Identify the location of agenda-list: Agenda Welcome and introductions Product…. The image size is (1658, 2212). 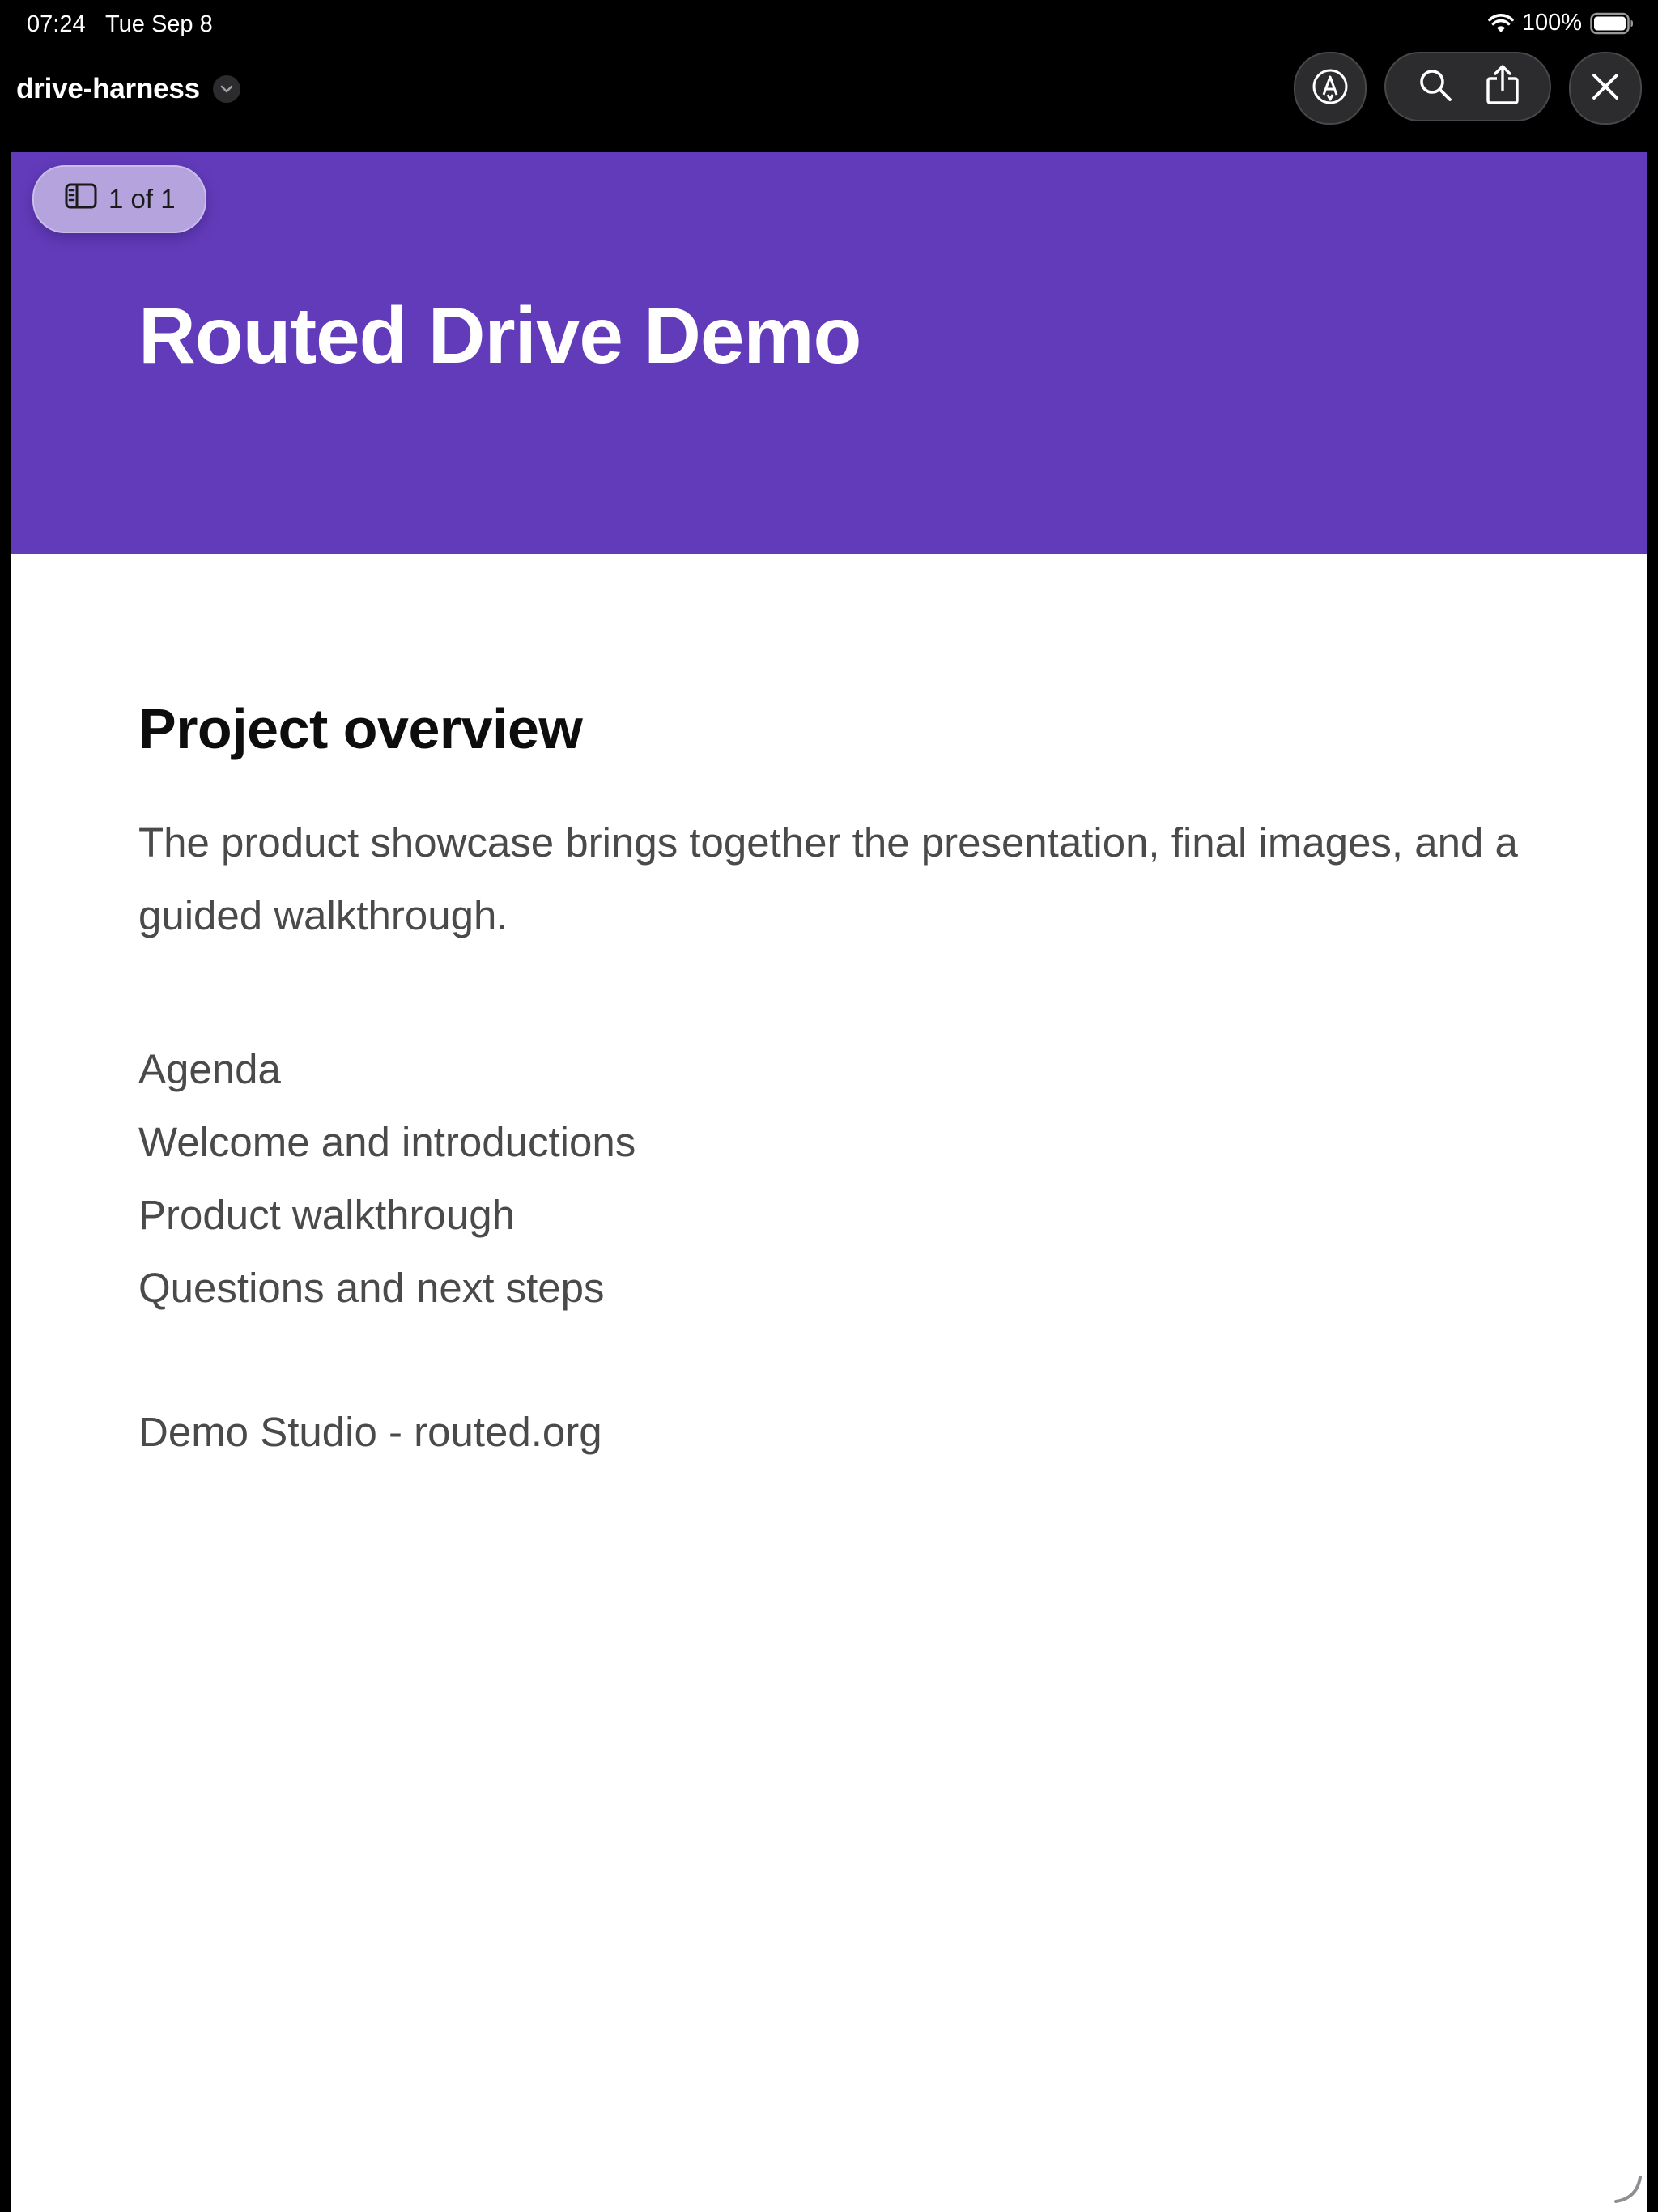
(834, 1179).